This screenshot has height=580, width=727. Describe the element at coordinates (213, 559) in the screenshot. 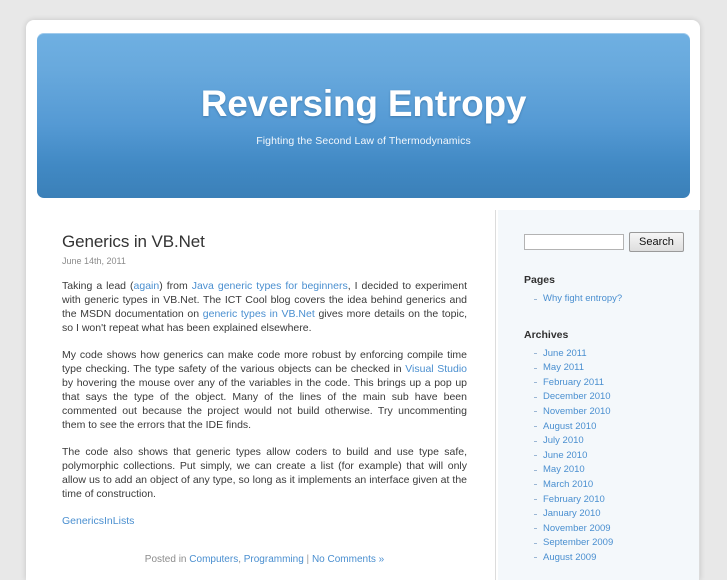

I see `category-link-computers: Computers` at that location.